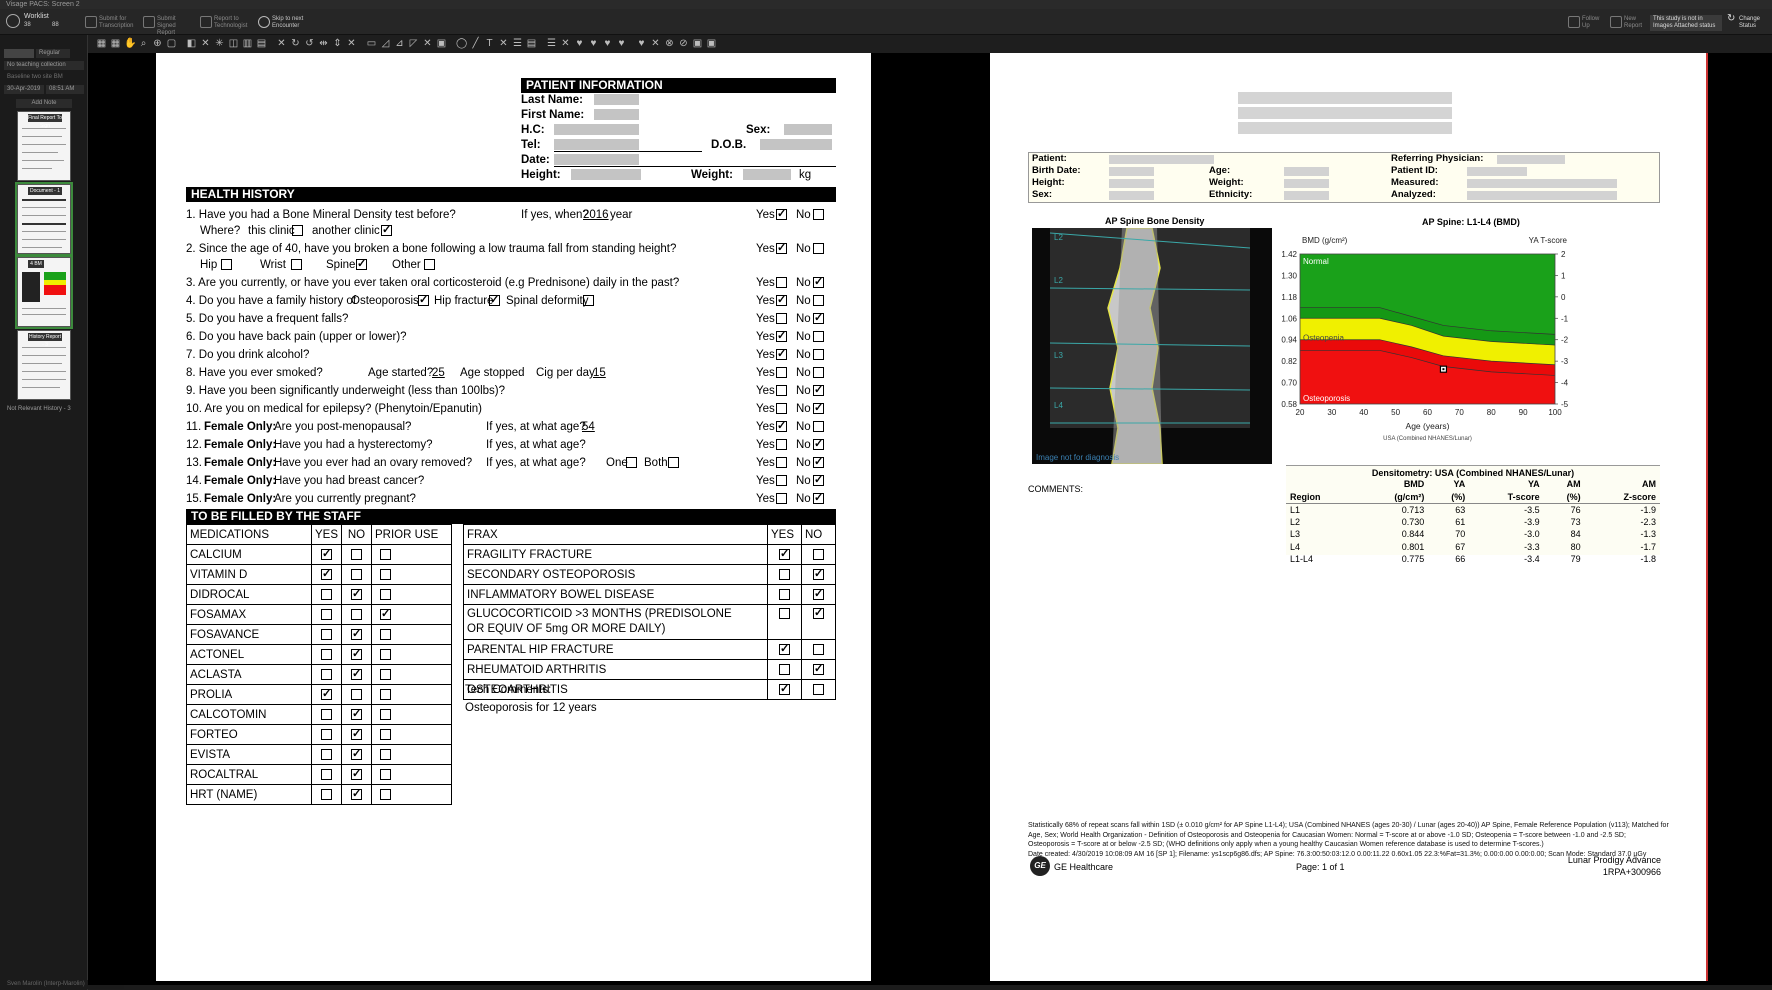 The width and height of the screenshot is (1772, 990). Describe the element at coordinates (711, 43) in the screenshot. I see `tool-icon: ▣` at that location.